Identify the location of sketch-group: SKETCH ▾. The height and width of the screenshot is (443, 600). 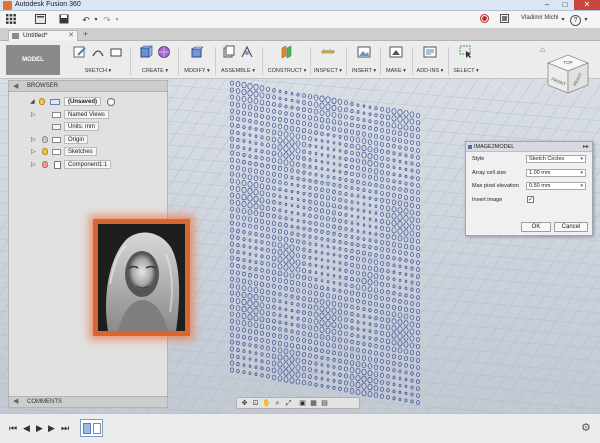
(98, 61).